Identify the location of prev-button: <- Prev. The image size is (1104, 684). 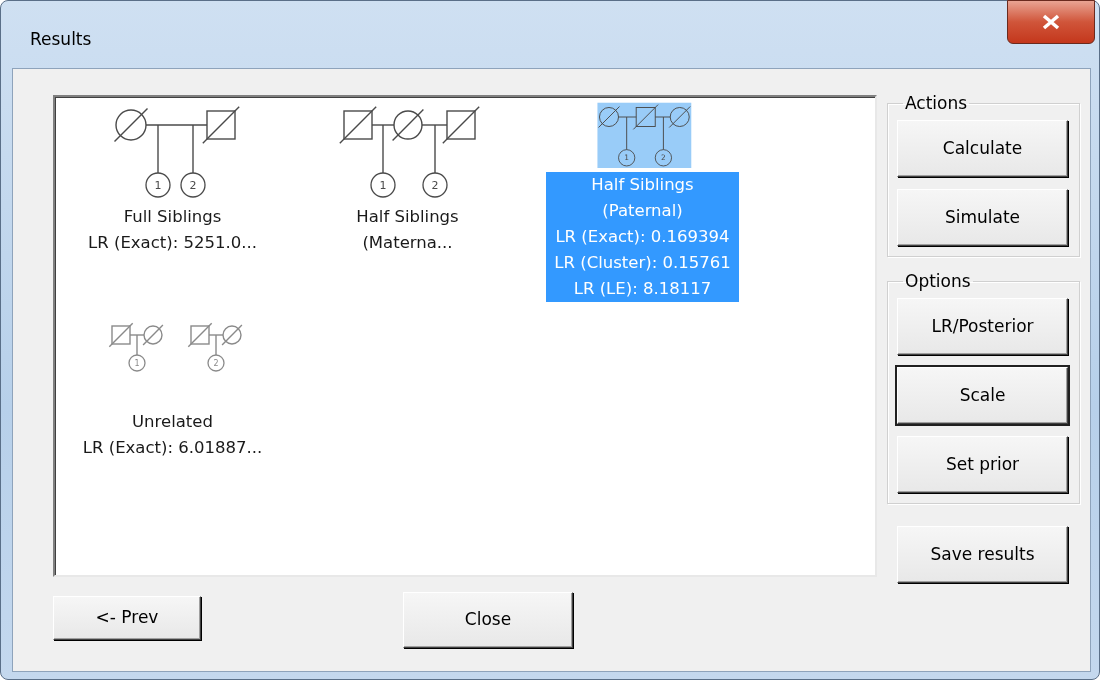
(127, 618).